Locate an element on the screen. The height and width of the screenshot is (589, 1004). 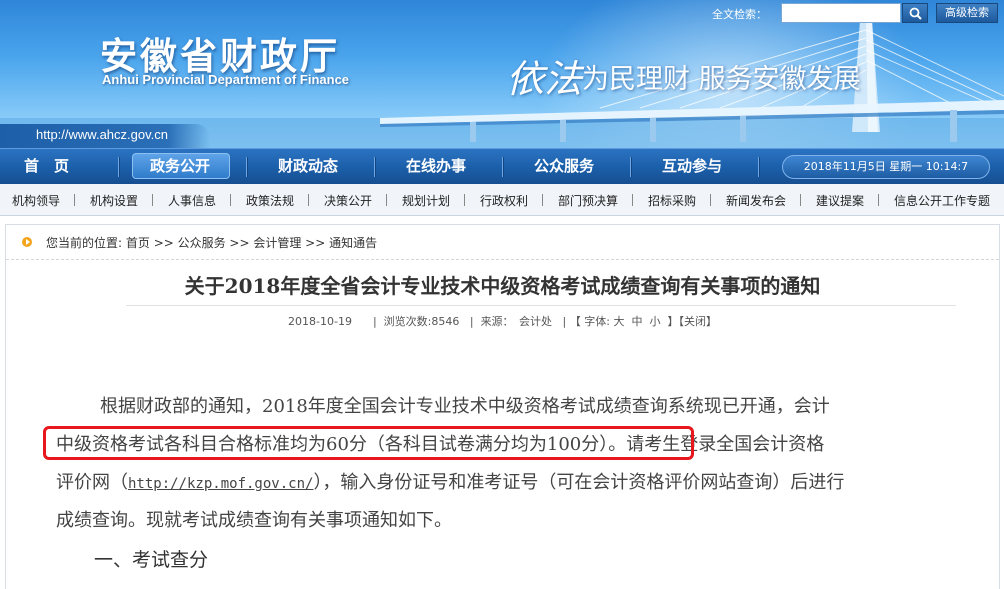
advanced-search-button: 高级检索 is located at coordinates (967, 13).